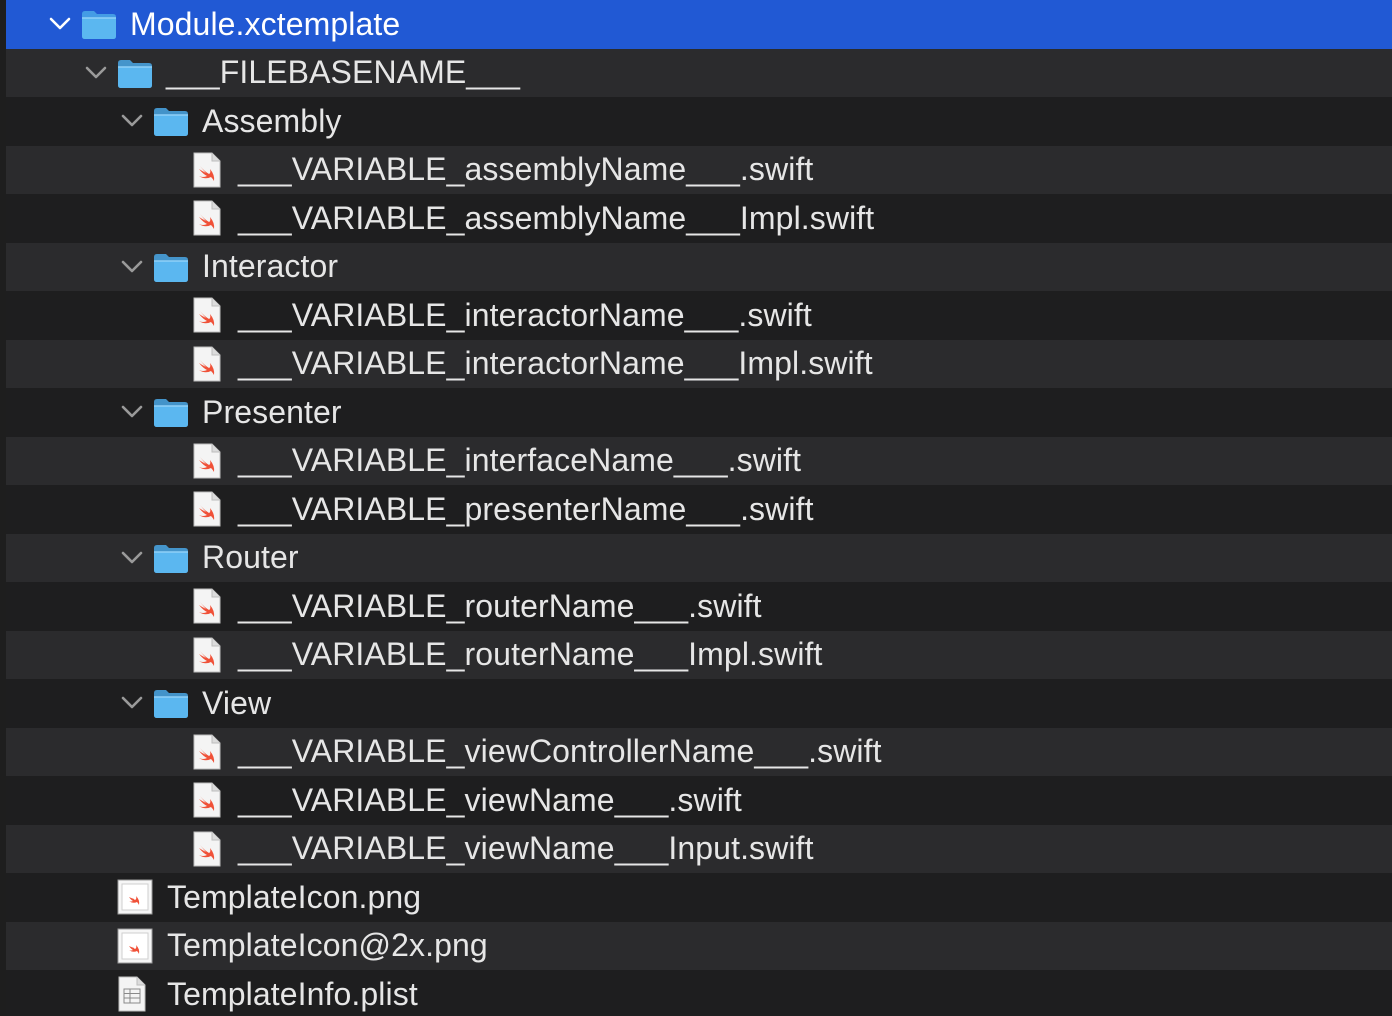  Describe the element at coordinates (250, 557) in the screenshot. I see `item-label: Router` at that location.